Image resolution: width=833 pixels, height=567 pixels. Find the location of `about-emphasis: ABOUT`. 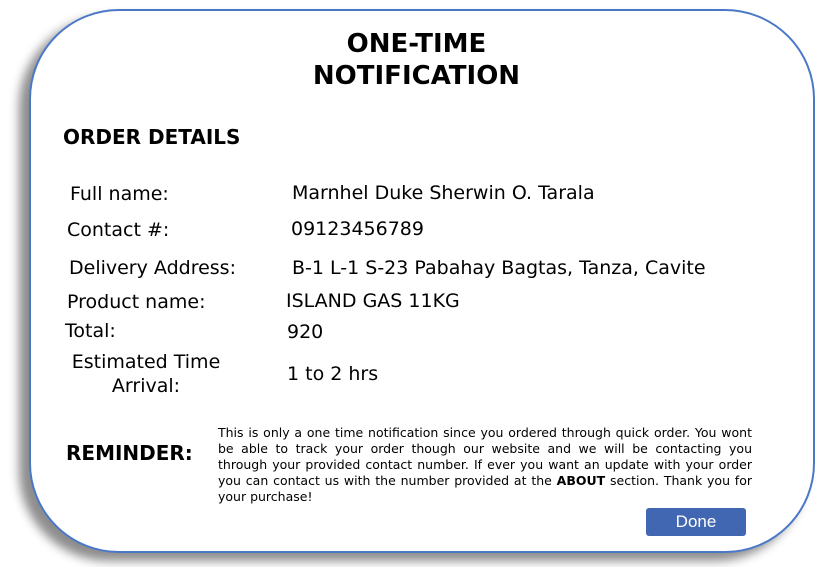

about-emphasis: ABOUT is located at coordinates (581, 480).